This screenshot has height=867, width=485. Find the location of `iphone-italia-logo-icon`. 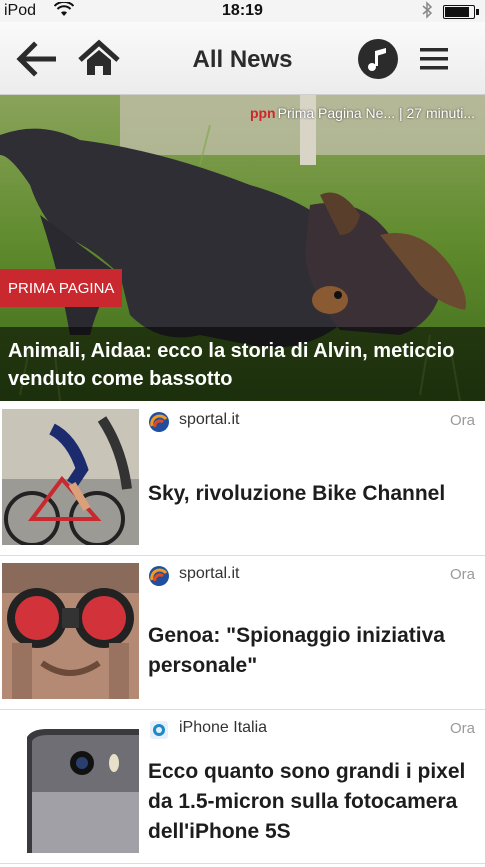

iphone-italia-logo-icon is located at coordinates (159, 730).